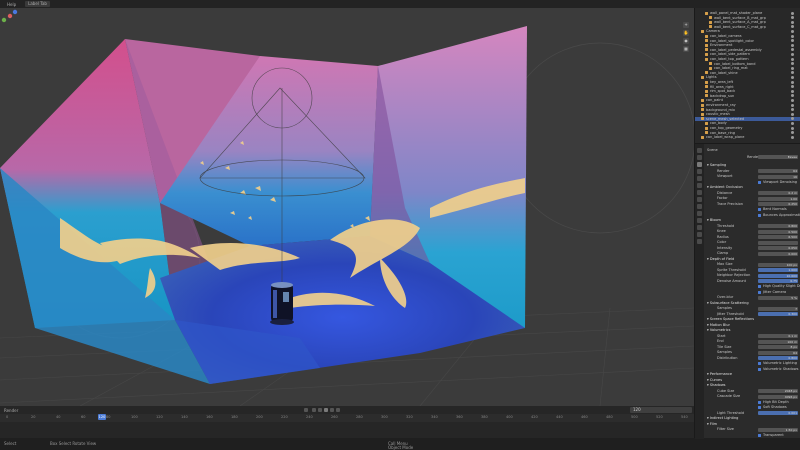 This screenshot has width=800, height=450. I want to click on panel-section-header: Performance, so click(719, 374).